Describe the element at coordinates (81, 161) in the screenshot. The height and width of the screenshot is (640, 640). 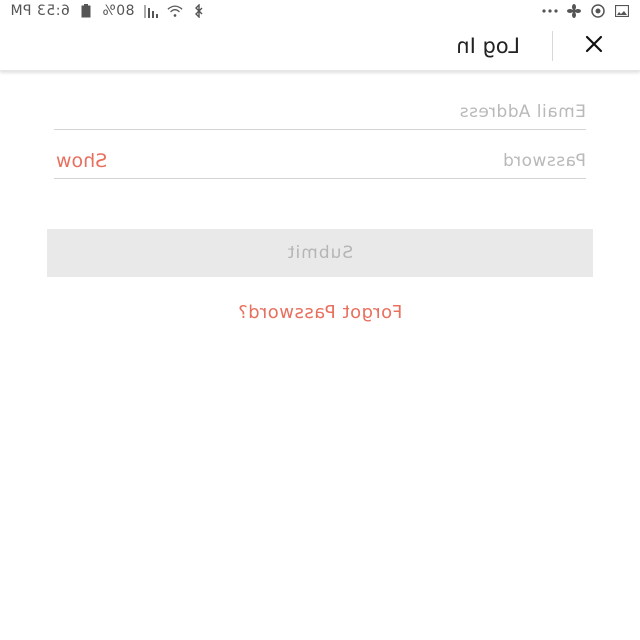
I see `show-password-toggle: Show` at that location.